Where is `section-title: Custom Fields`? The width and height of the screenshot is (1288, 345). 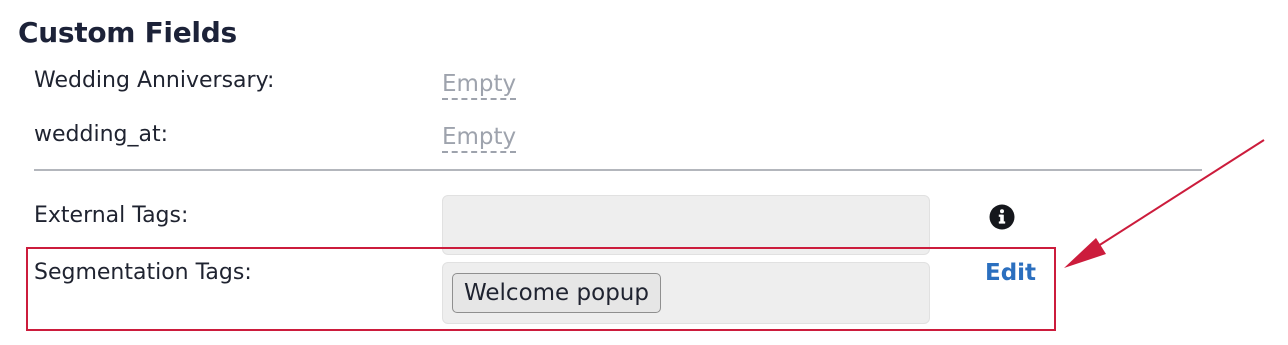
section-title: Custom Fields is located at coordinates (127, 32).